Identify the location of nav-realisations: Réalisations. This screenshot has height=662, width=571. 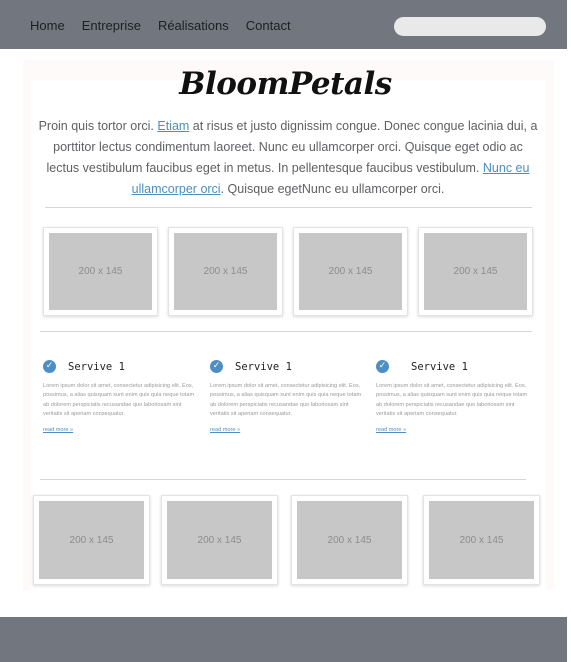
(193, 26).